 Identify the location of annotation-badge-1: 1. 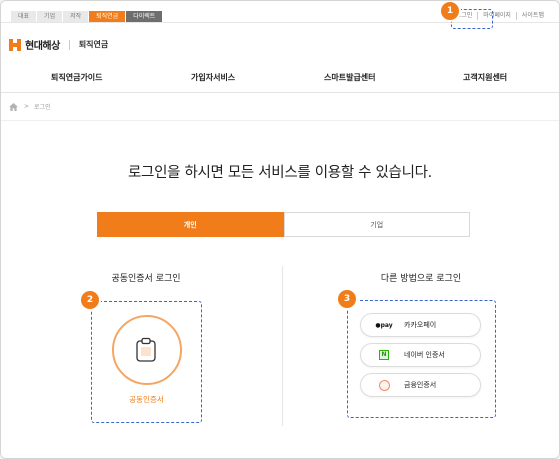
(450, 11).